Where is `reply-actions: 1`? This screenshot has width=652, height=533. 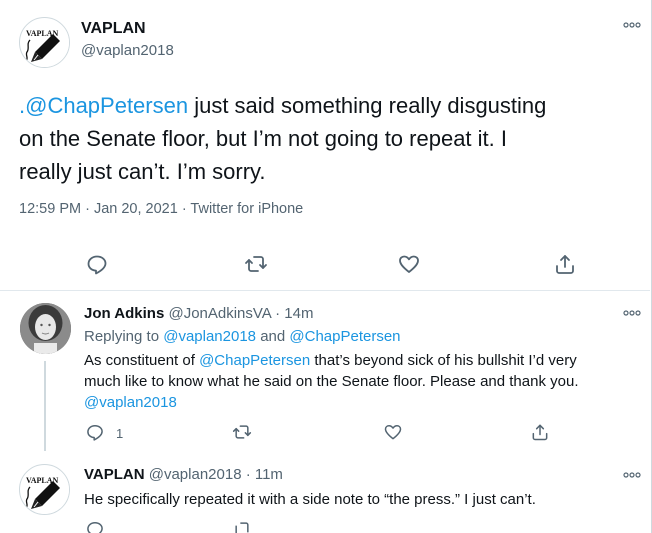
reply-actions: 1 is located at coordinates (325, 433).